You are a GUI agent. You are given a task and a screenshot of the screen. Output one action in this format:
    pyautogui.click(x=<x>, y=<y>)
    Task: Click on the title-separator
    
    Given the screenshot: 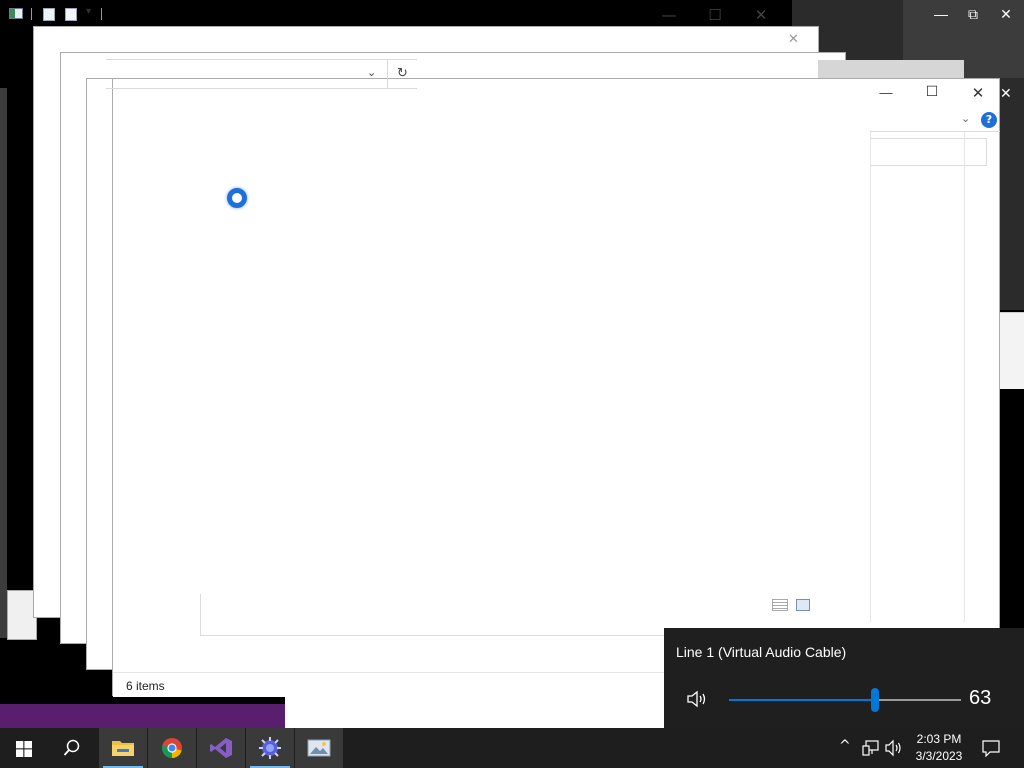 What is the action you would take?
    pyautogui.click(x=31, y=14)
    